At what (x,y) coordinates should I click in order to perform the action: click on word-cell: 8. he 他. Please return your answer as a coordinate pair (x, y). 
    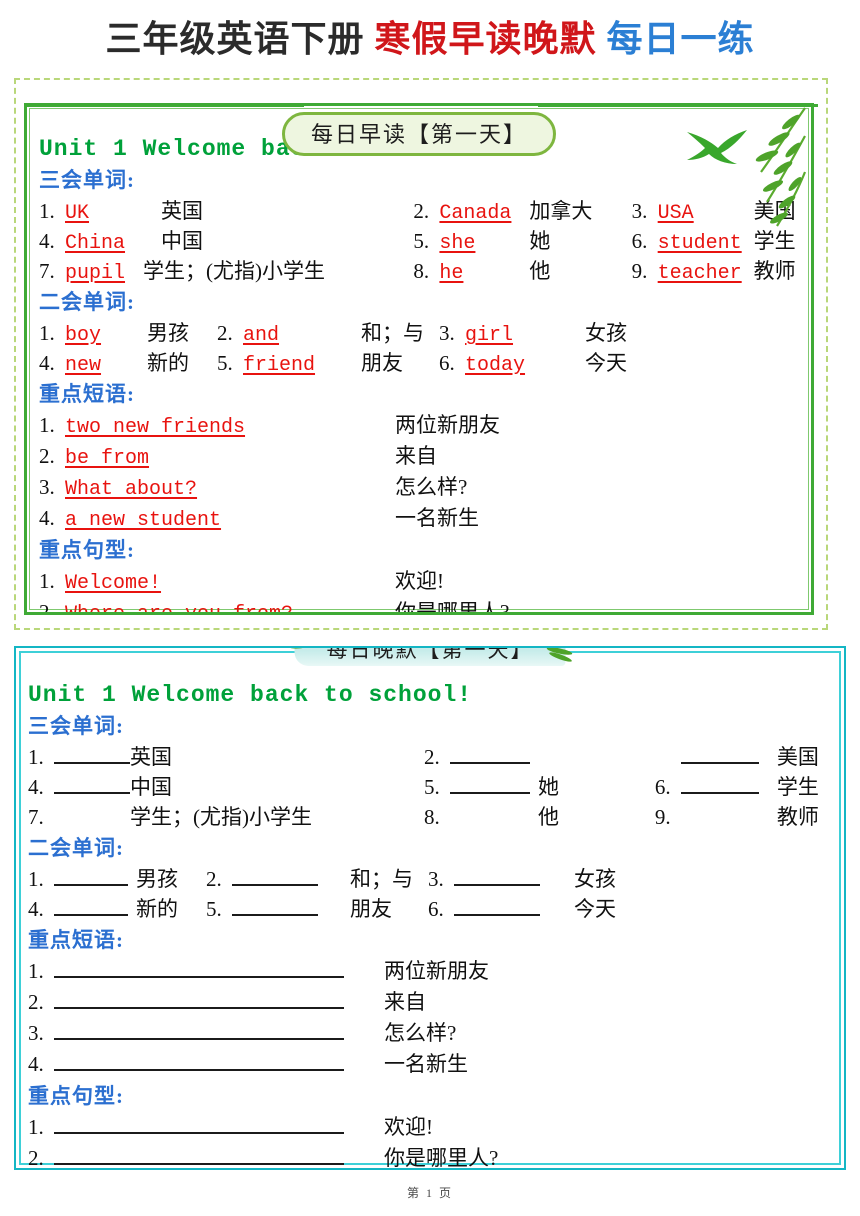
    Looking at the image, I should click on (522, 270).